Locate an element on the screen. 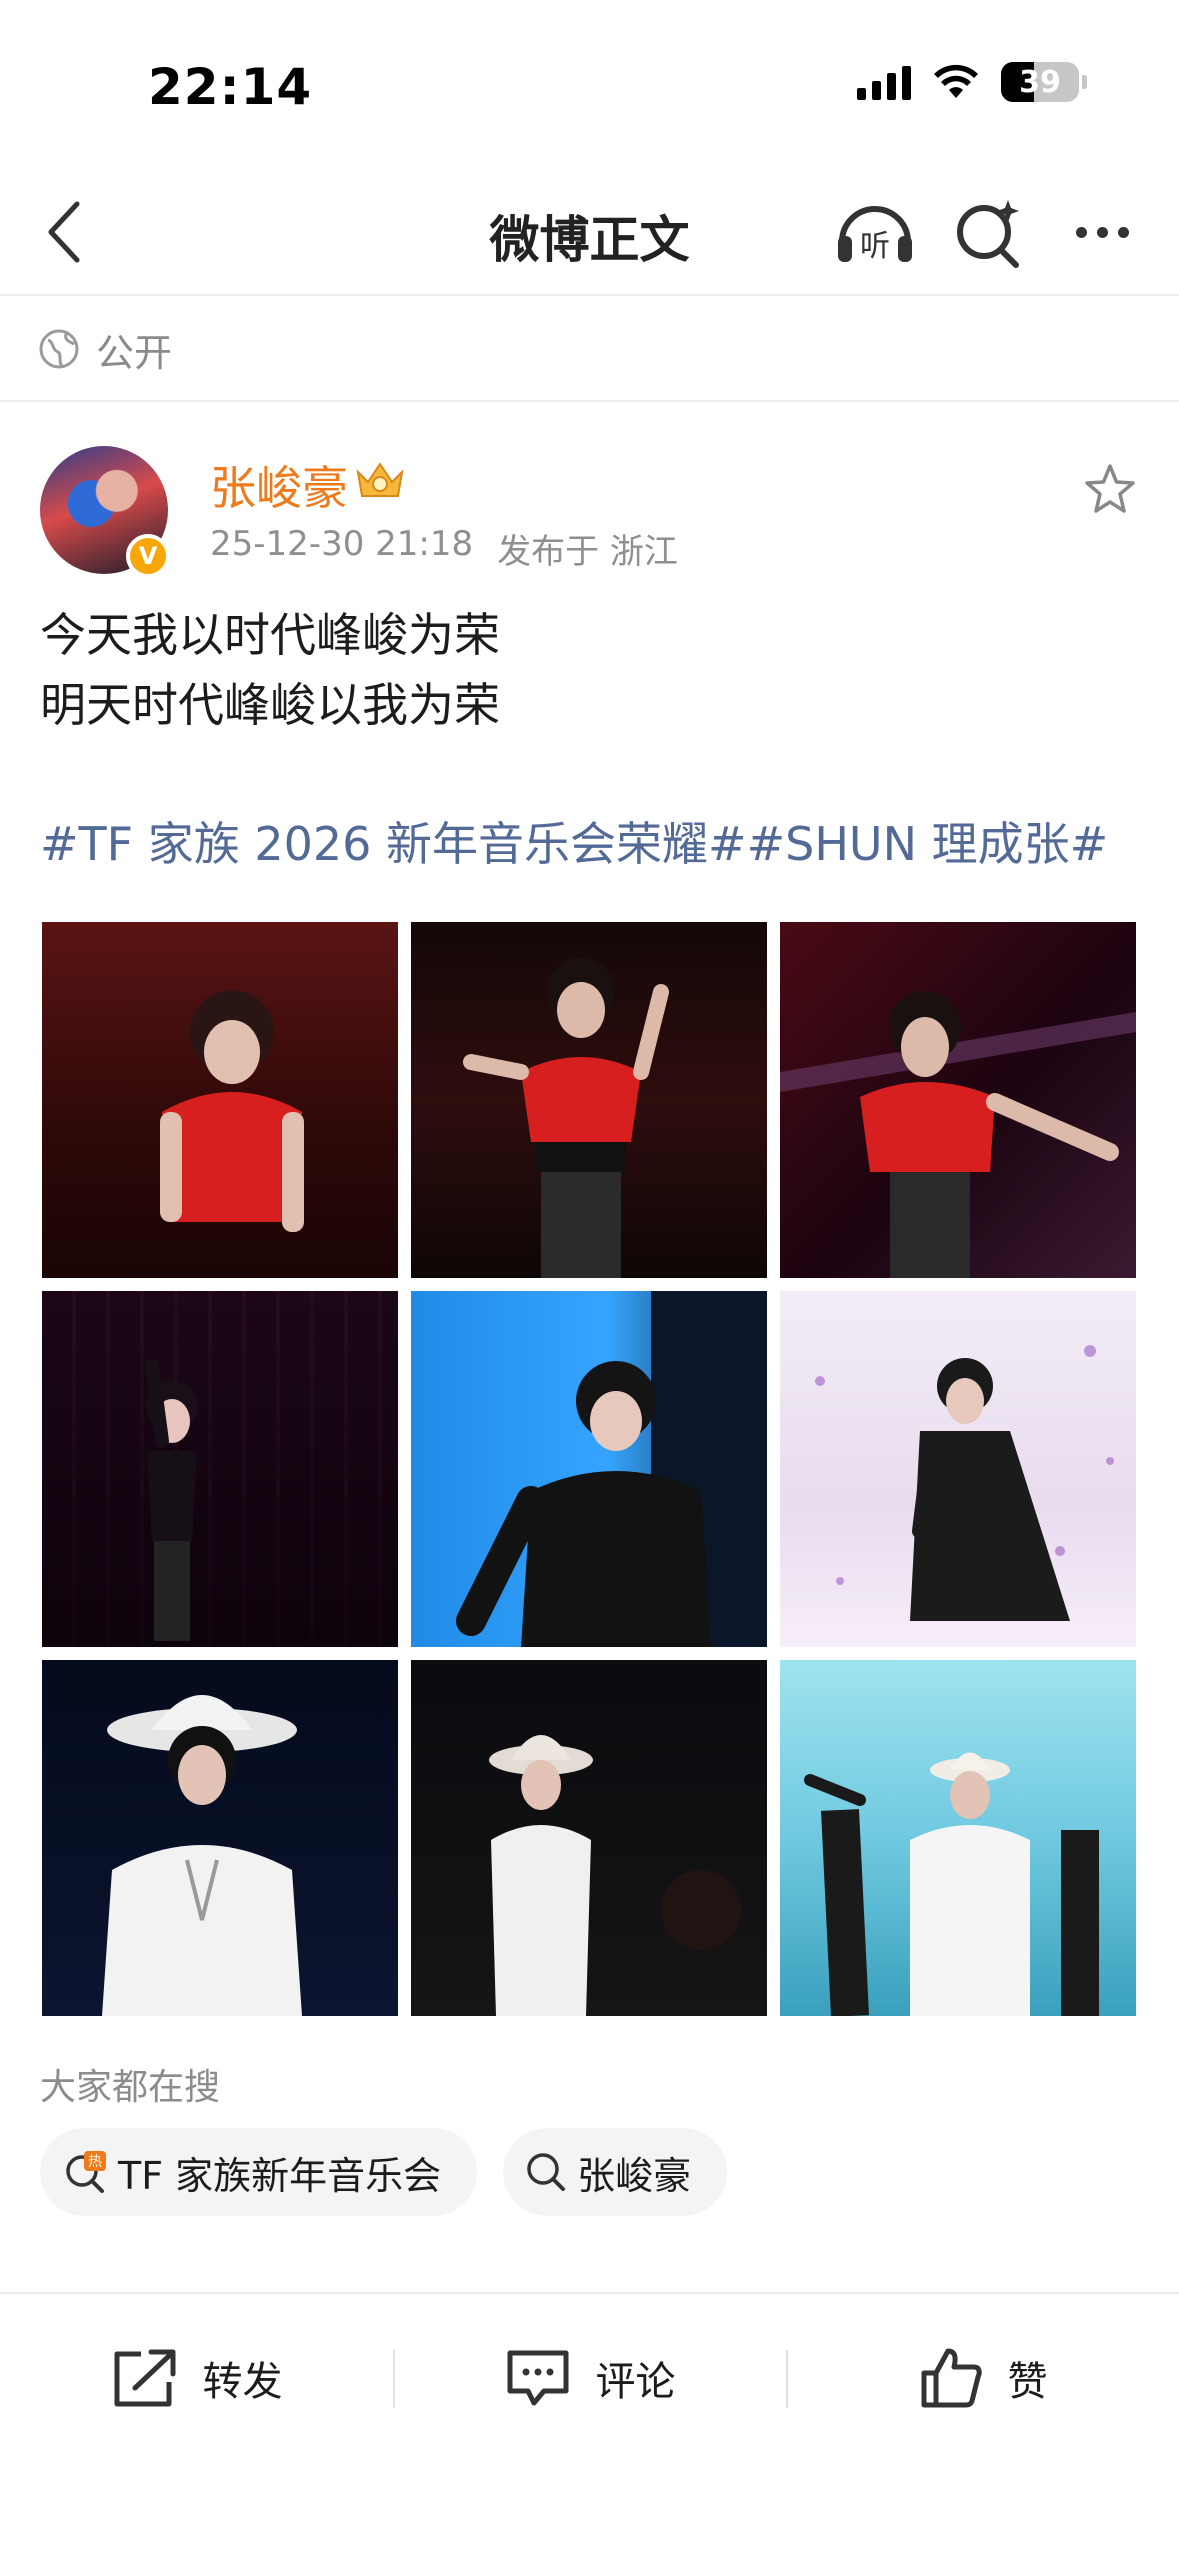 The width and height of the screenshot is (1179, 2556). battery-level: 39 is located at coordinates (1040, 82).